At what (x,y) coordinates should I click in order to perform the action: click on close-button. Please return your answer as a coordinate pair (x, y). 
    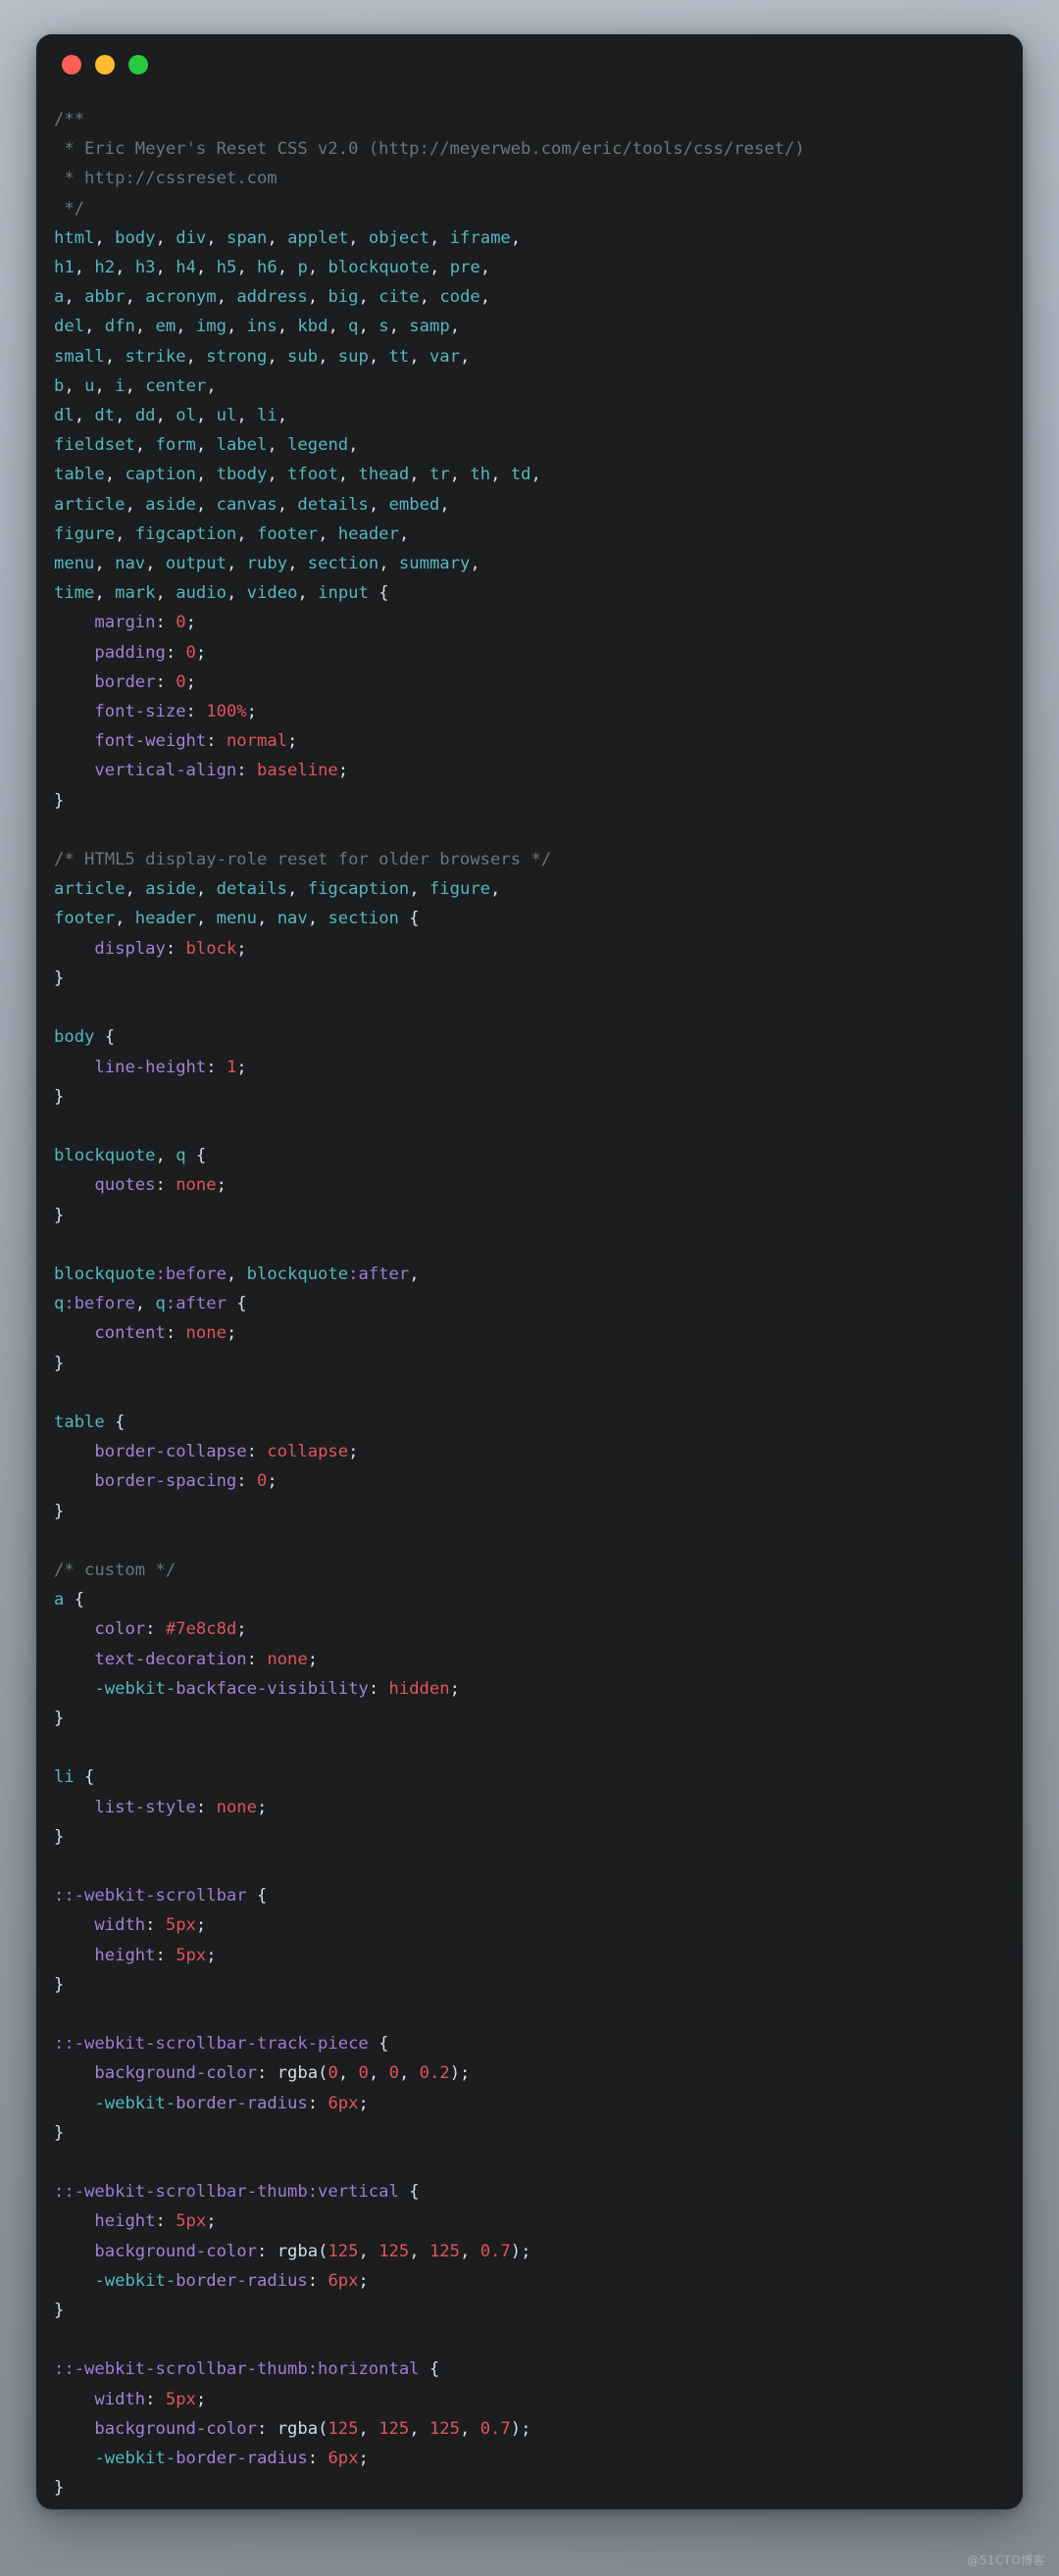
    Looking at the image, I should click on (71, 64).